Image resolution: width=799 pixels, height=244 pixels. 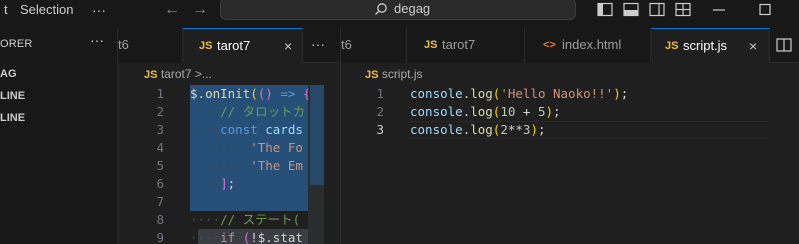 What do you see at coordinates (485, 111) in the screenshot?
I see `code-line: console.log(10 + 5);` at bounding box center [485, 111].